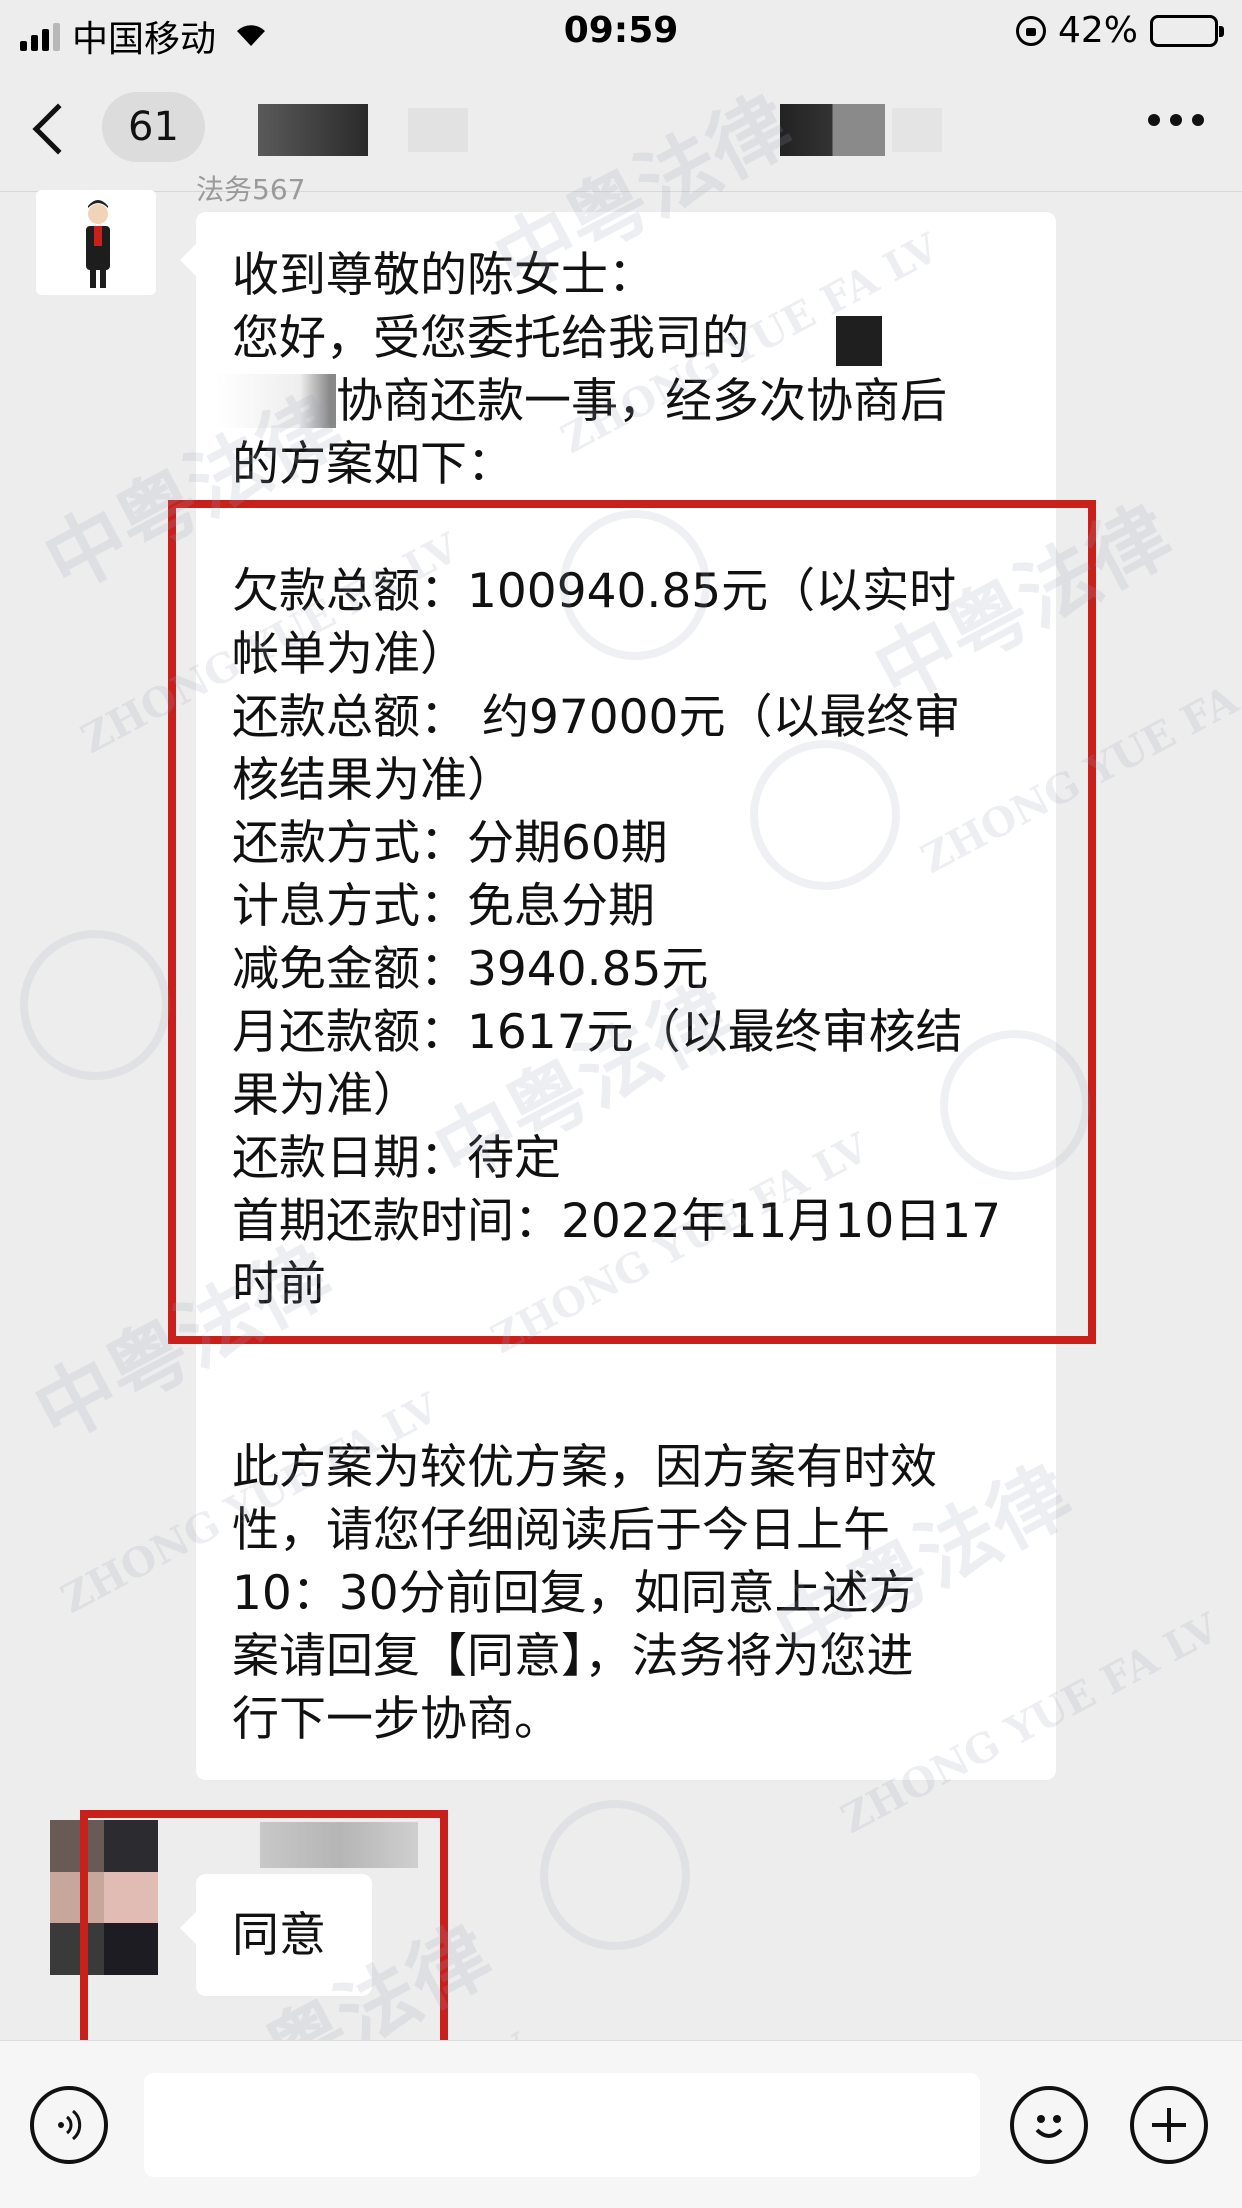  What do you see at coordinates (96, 242) in the screenshot?
I see `avatar` at bounding box center [96, 242].